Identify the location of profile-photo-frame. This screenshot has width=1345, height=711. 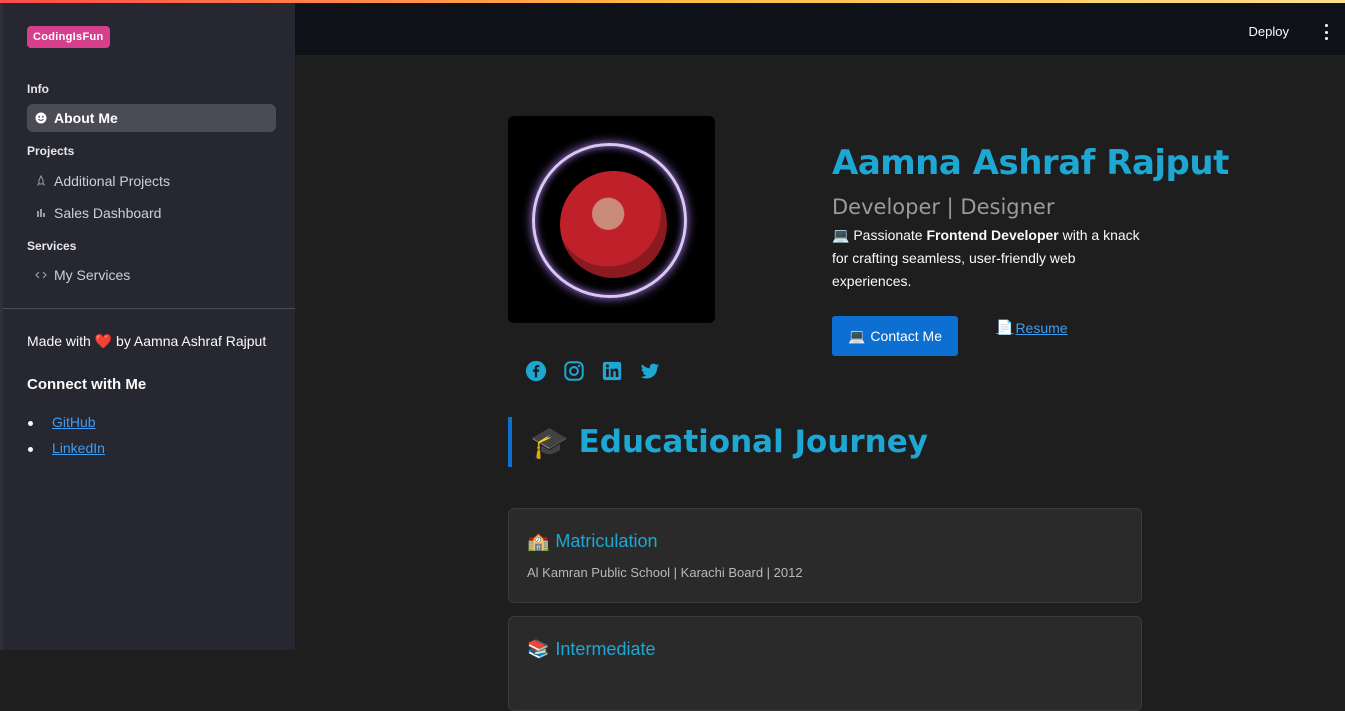
(611, 219).